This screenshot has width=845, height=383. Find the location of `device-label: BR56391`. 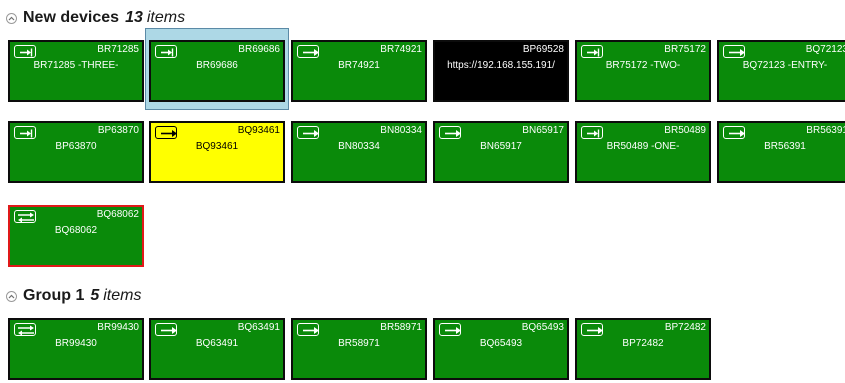

device-label: BR56391 is located at coordinates (785, 146).